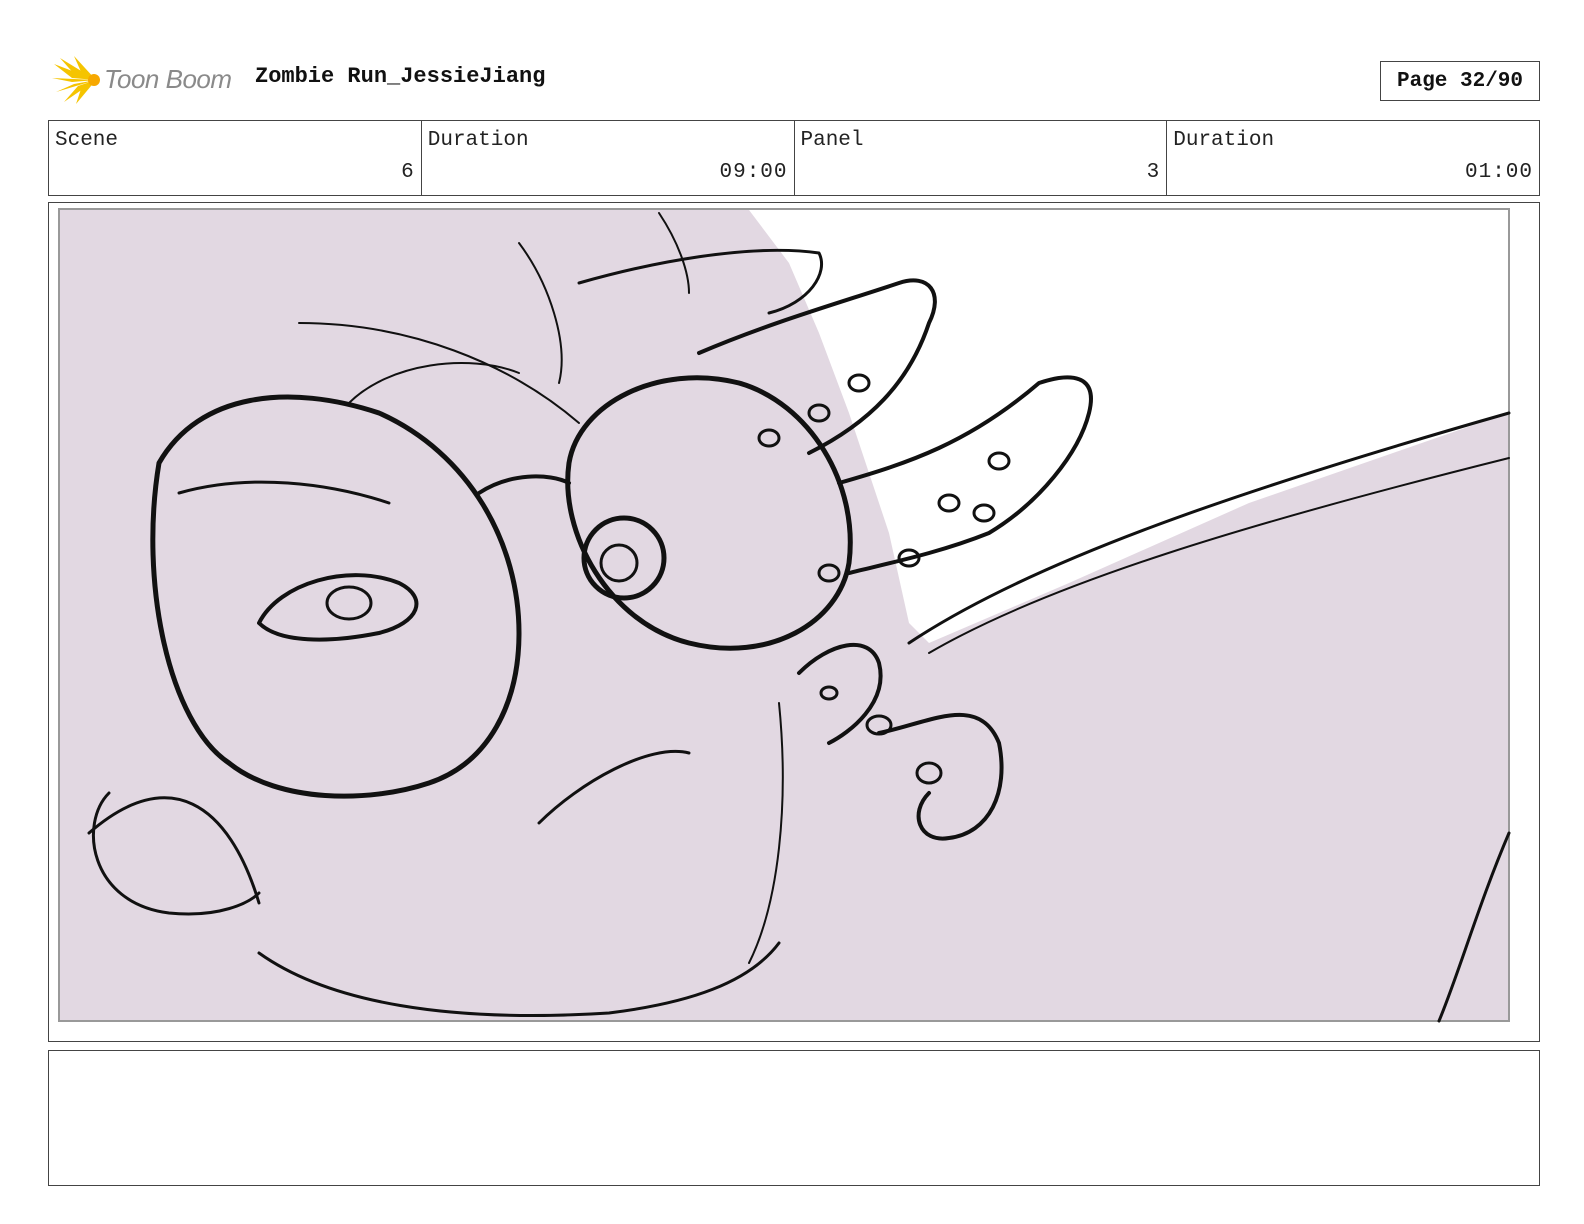  I want to click on panel-label: Panel, so click(832, 140).